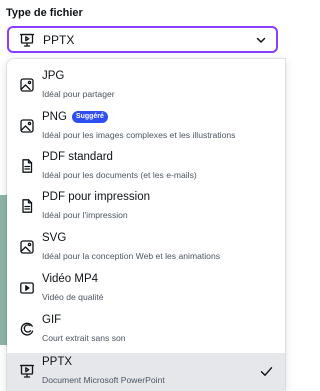 This screenshot has width=320, height=391. What do you see at coordinates (103, 380) in the screenshot?
I see `option-description: Document Microsoft PowerPoint` at bounding box center [103, 380].